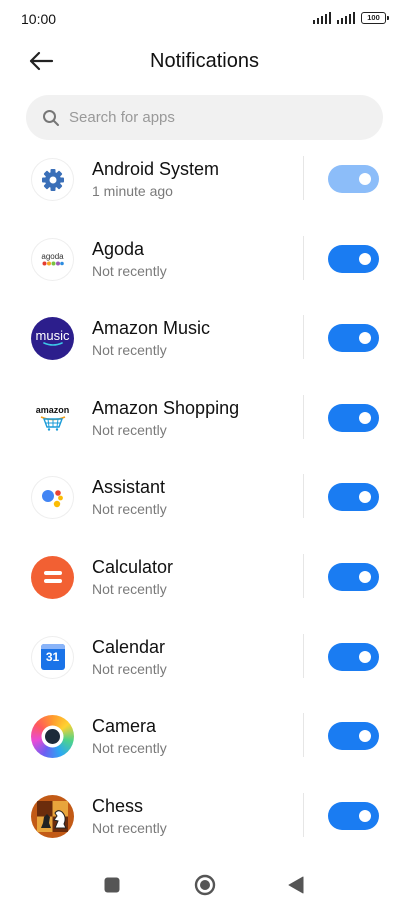  What do you see at coordinates (52, 577) in the screenshot?
I see `calculator-icon` at bounding box center [52, 577].